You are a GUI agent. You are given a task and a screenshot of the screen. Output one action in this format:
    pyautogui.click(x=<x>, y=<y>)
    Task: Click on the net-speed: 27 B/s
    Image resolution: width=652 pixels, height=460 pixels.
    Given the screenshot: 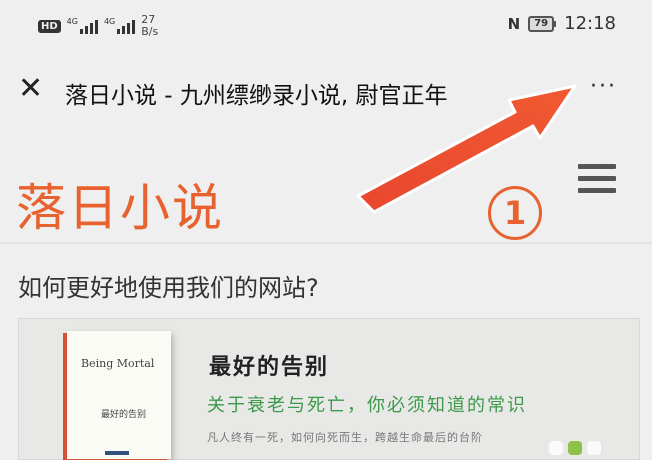 What is the action you would take?
    pyautogui.click(x=149, y=26)
    